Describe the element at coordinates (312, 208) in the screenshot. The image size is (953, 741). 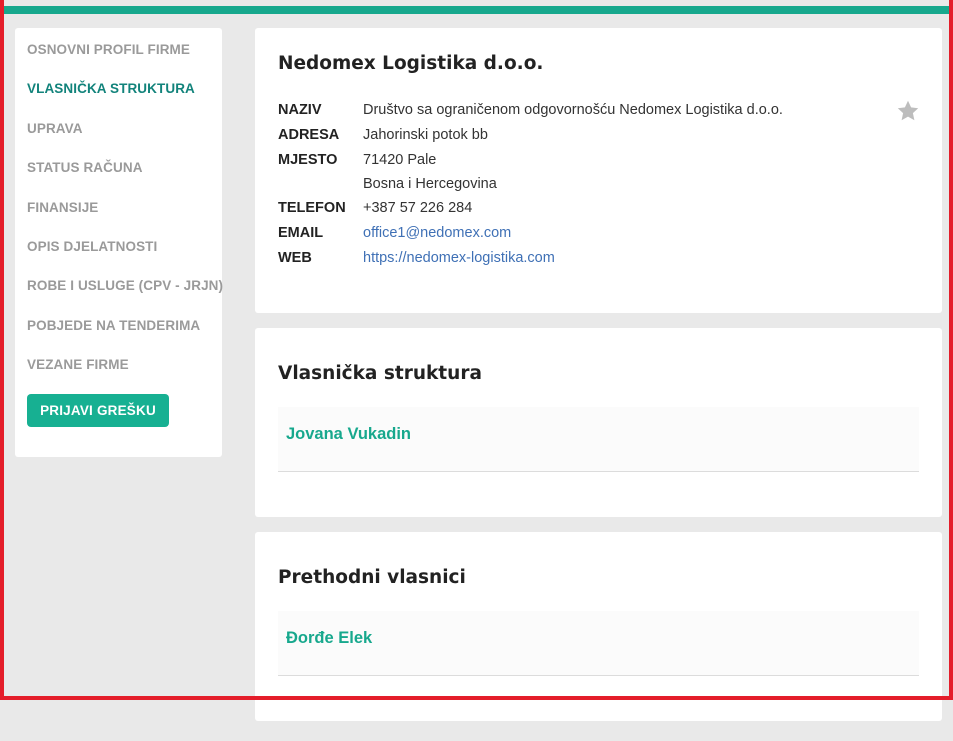
I see `info-label-phone: TELEFON` at that location.